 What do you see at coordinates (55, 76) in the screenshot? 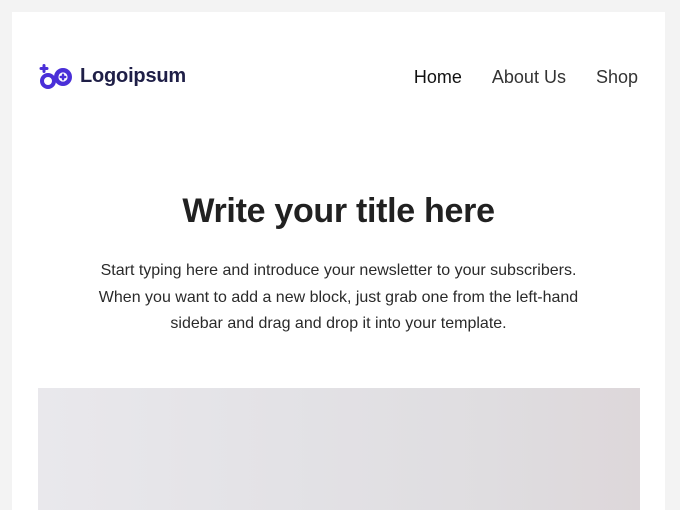
I see `logoipsum-mark-icon` at bounding box center [55, 76].